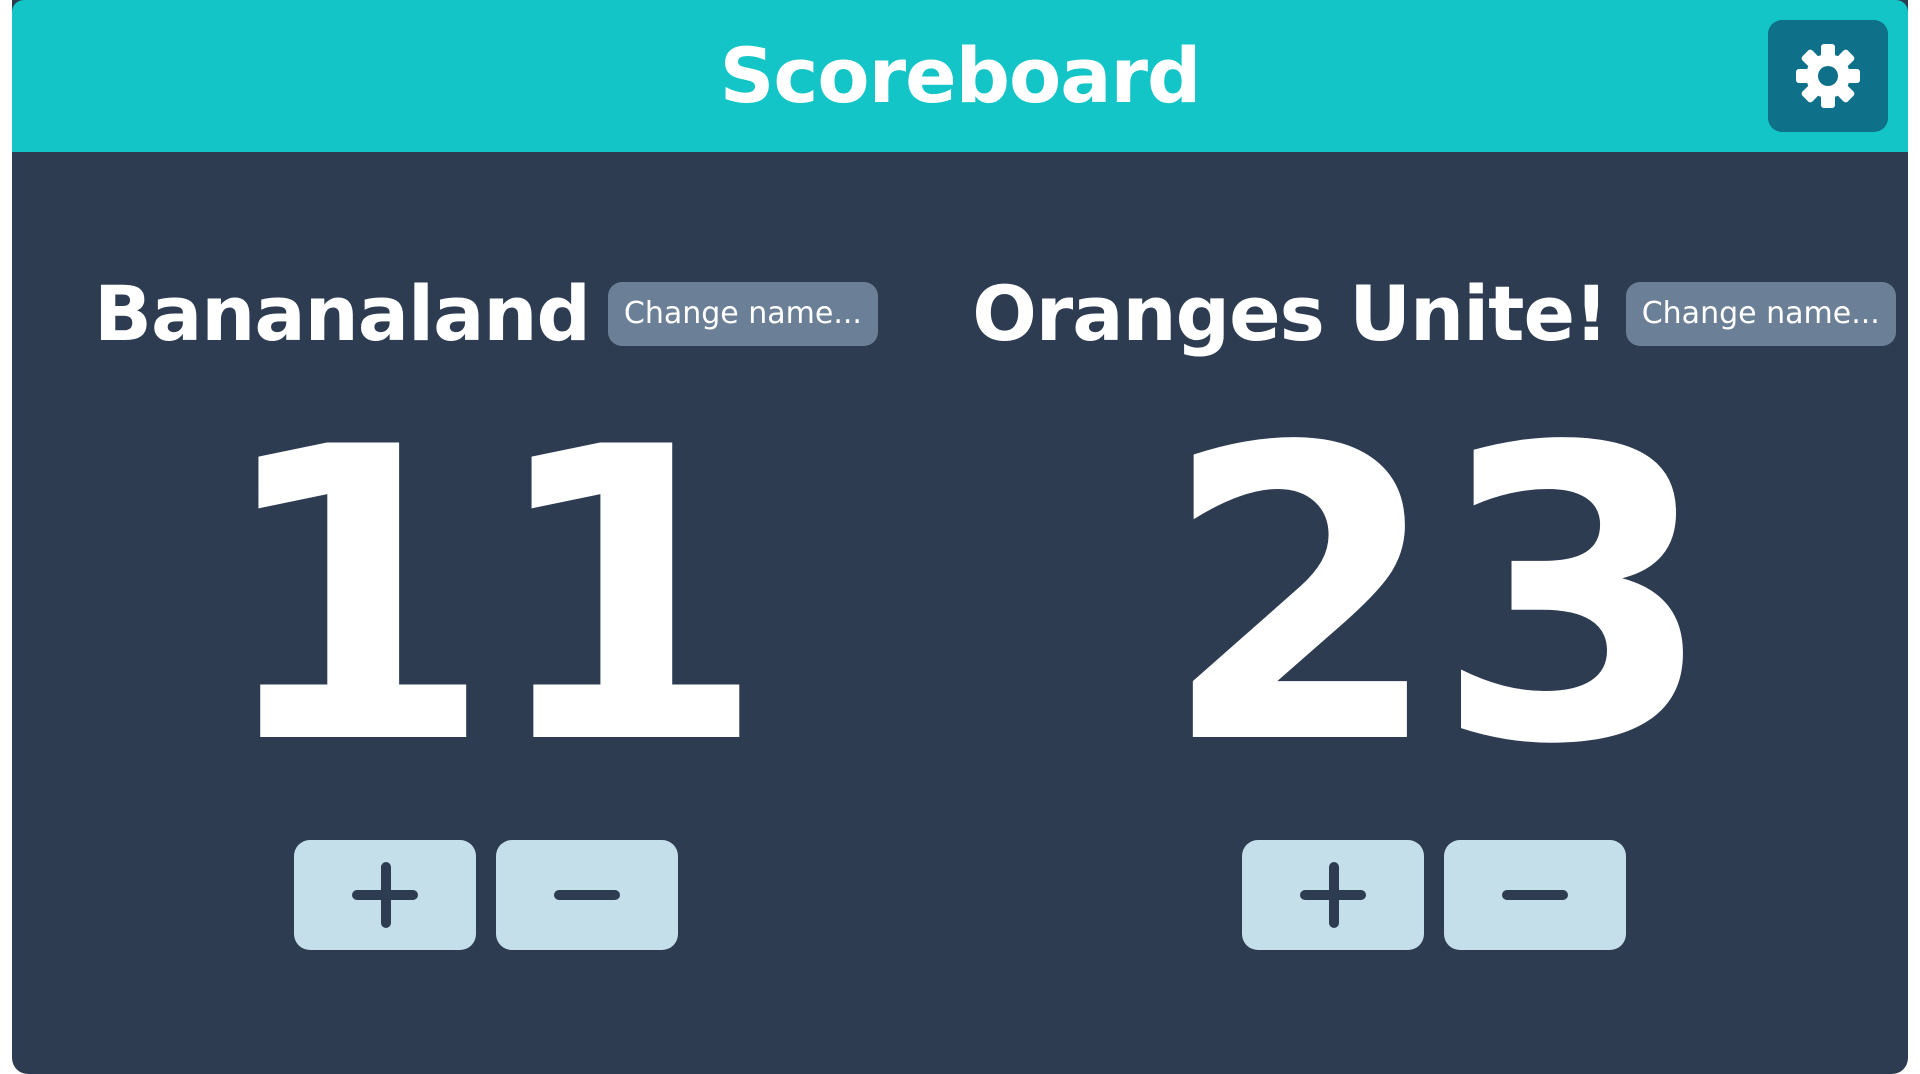 The image size is (1920, 1074). What do you see at coordinates (1437, 598) in the screenshot?
I see `team-score: 23` at bounding box center [1437, 598].